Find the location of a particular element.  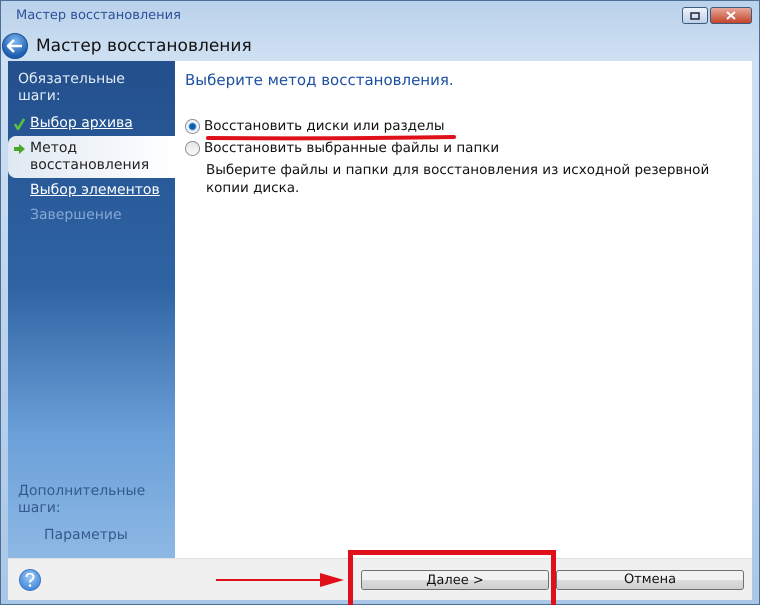

option-description: Выберите файлы и папки для восстановления из исходной резервной копии диска. is located at coordinates (457, 179).